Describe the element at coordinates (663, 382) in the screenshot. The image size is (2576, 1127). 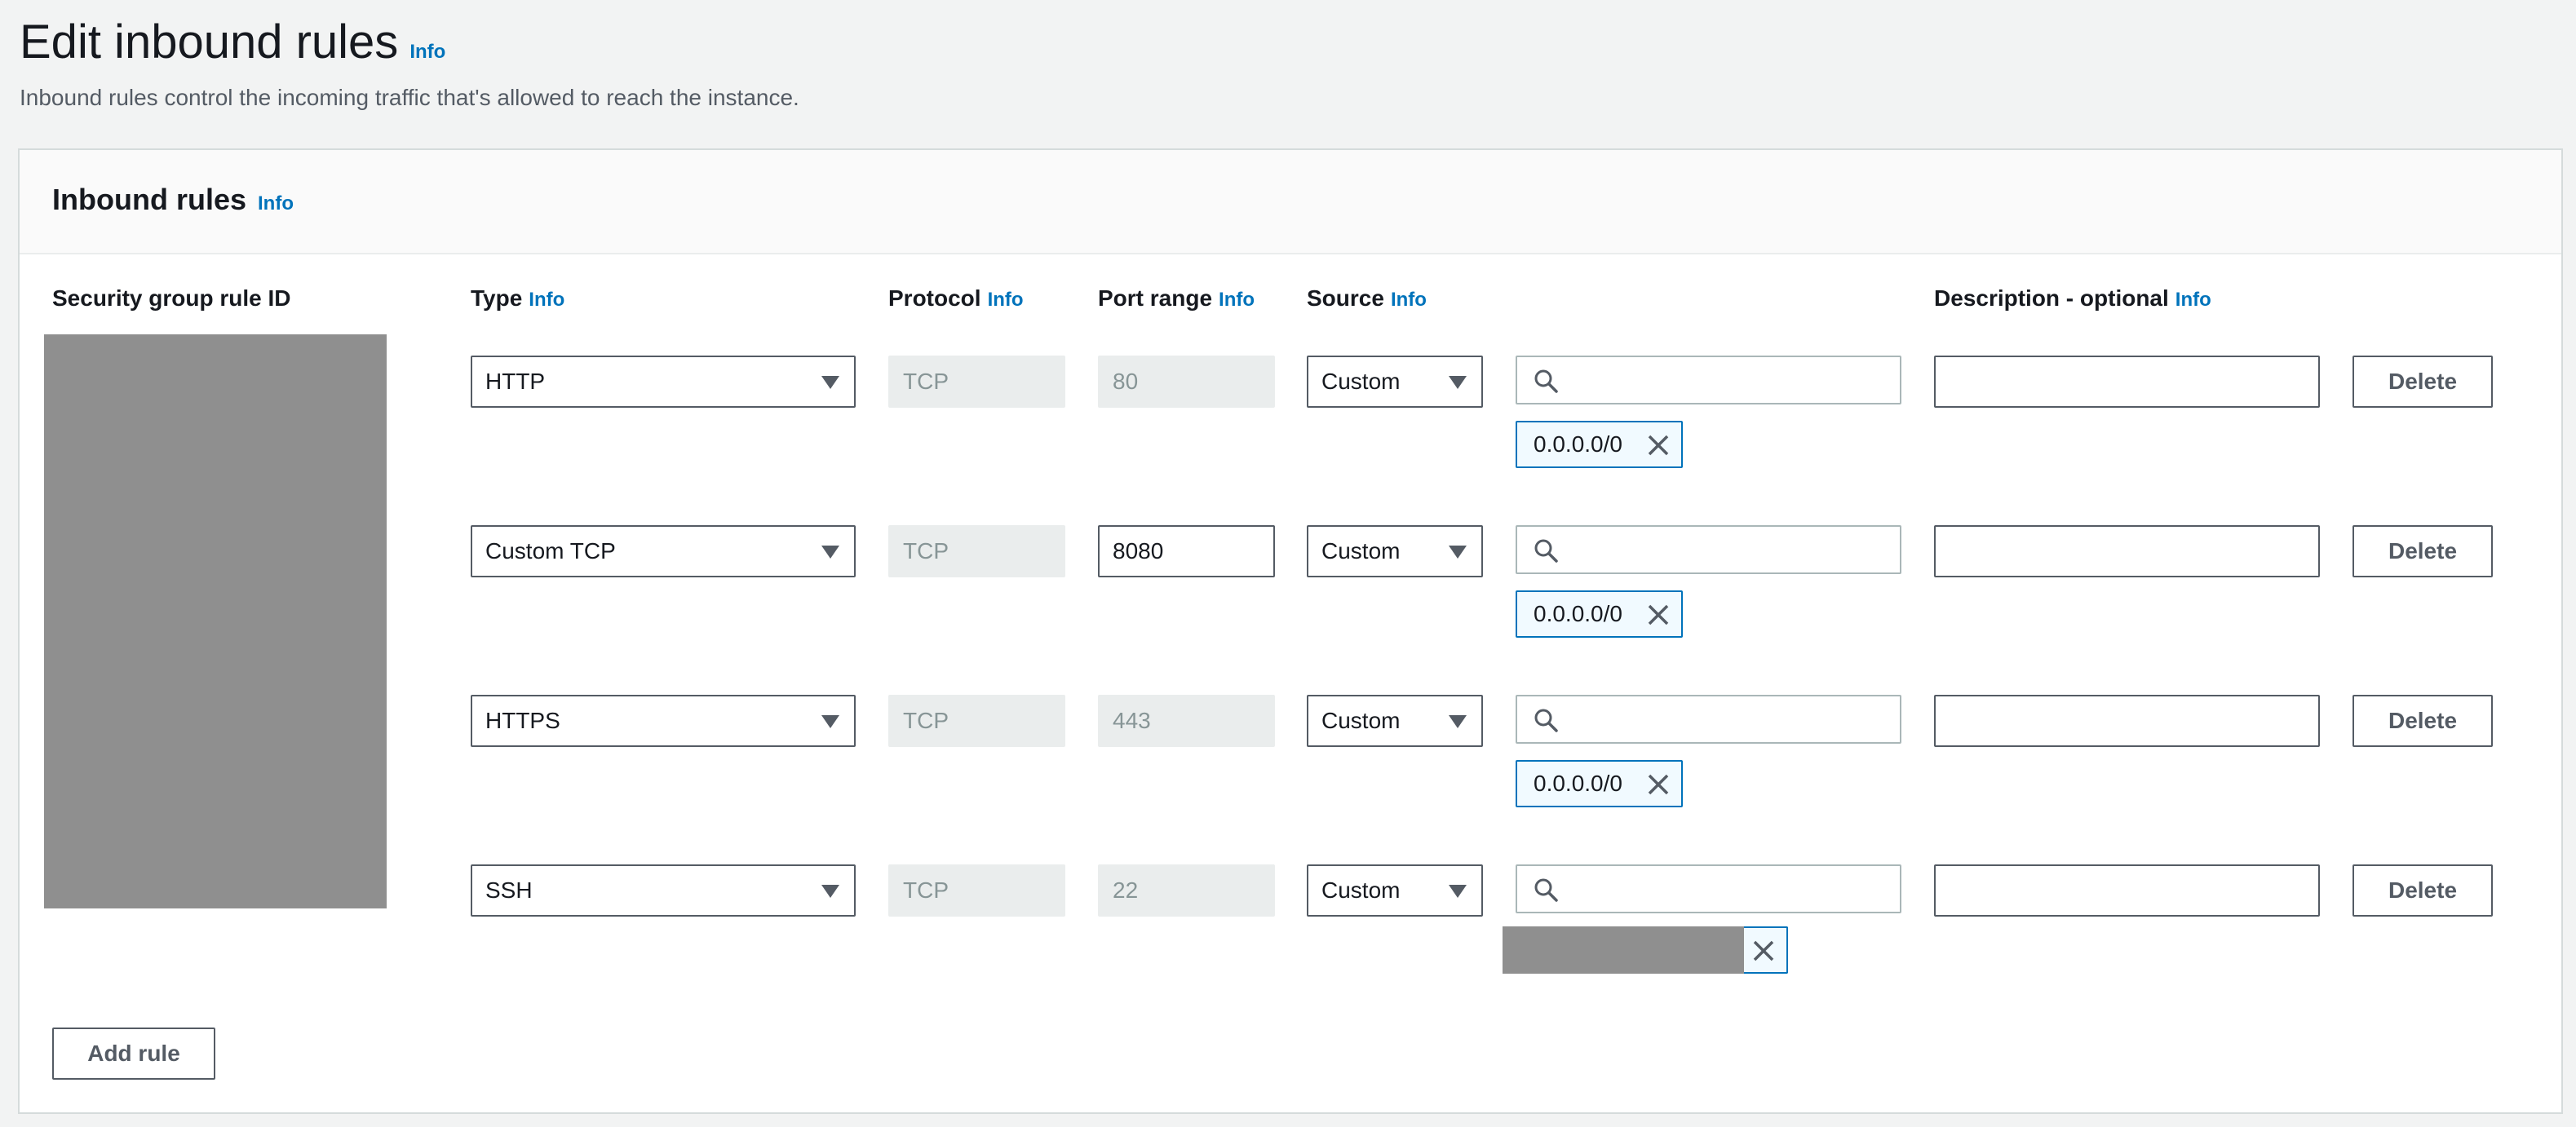
I see `type-select: HTTP` at that location.